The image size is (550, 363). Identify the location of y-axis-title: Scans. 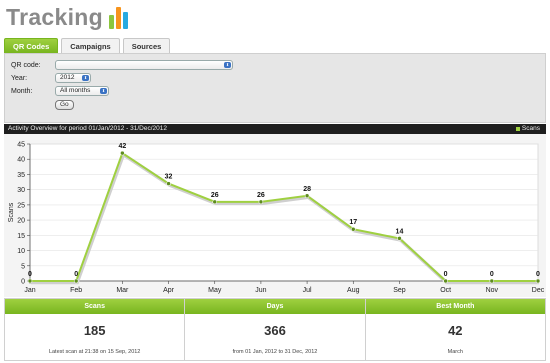
(11, 212).